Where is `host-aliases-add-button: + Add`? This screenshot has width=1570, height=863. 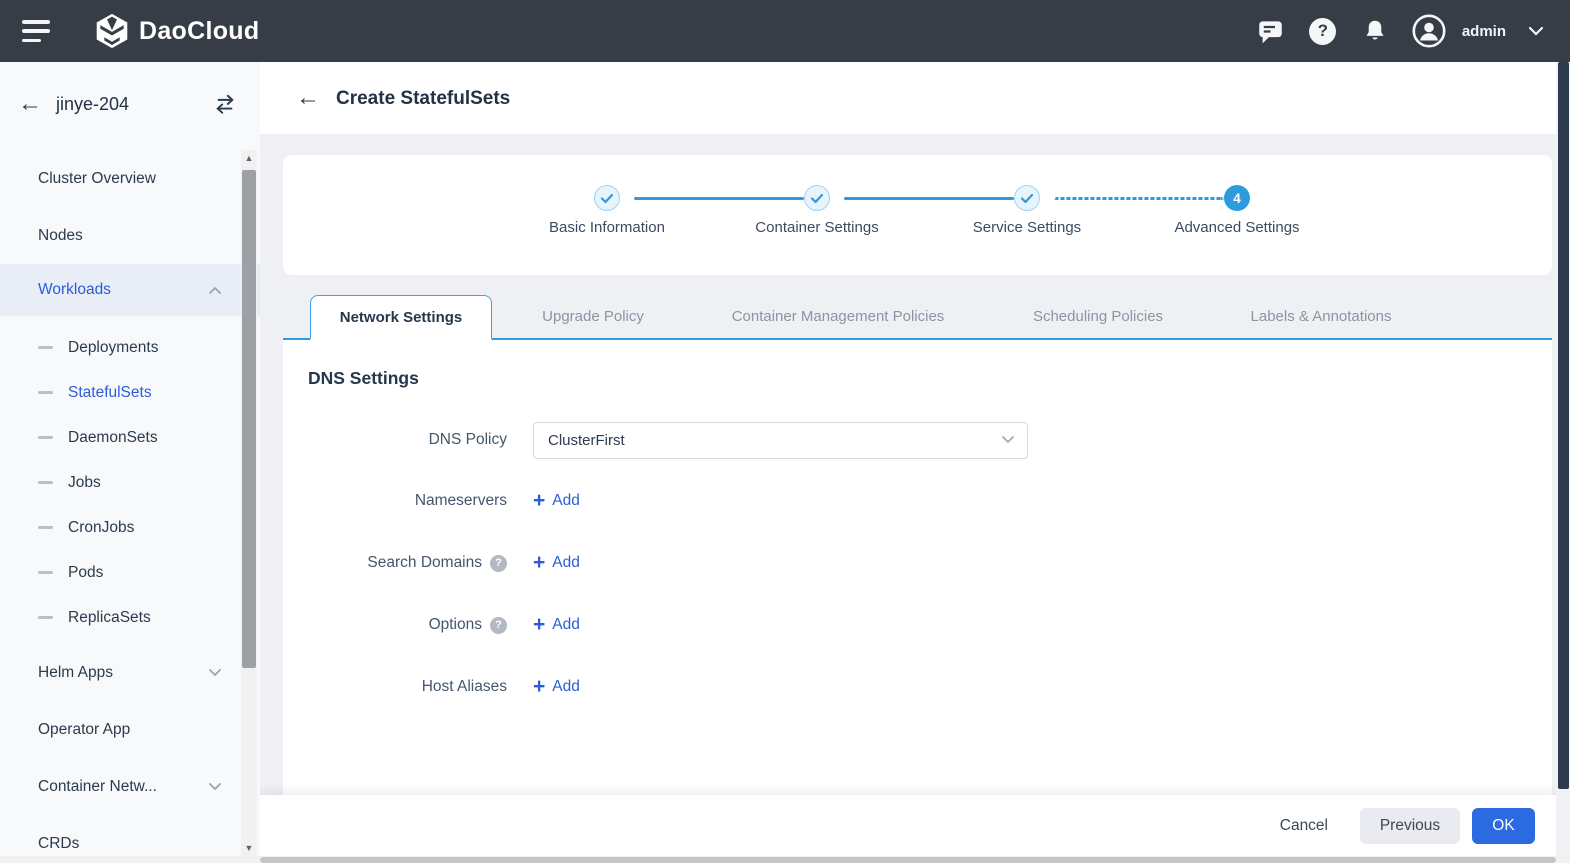
host-aliases-add-button: + Add is located at coordinates (556, 686).